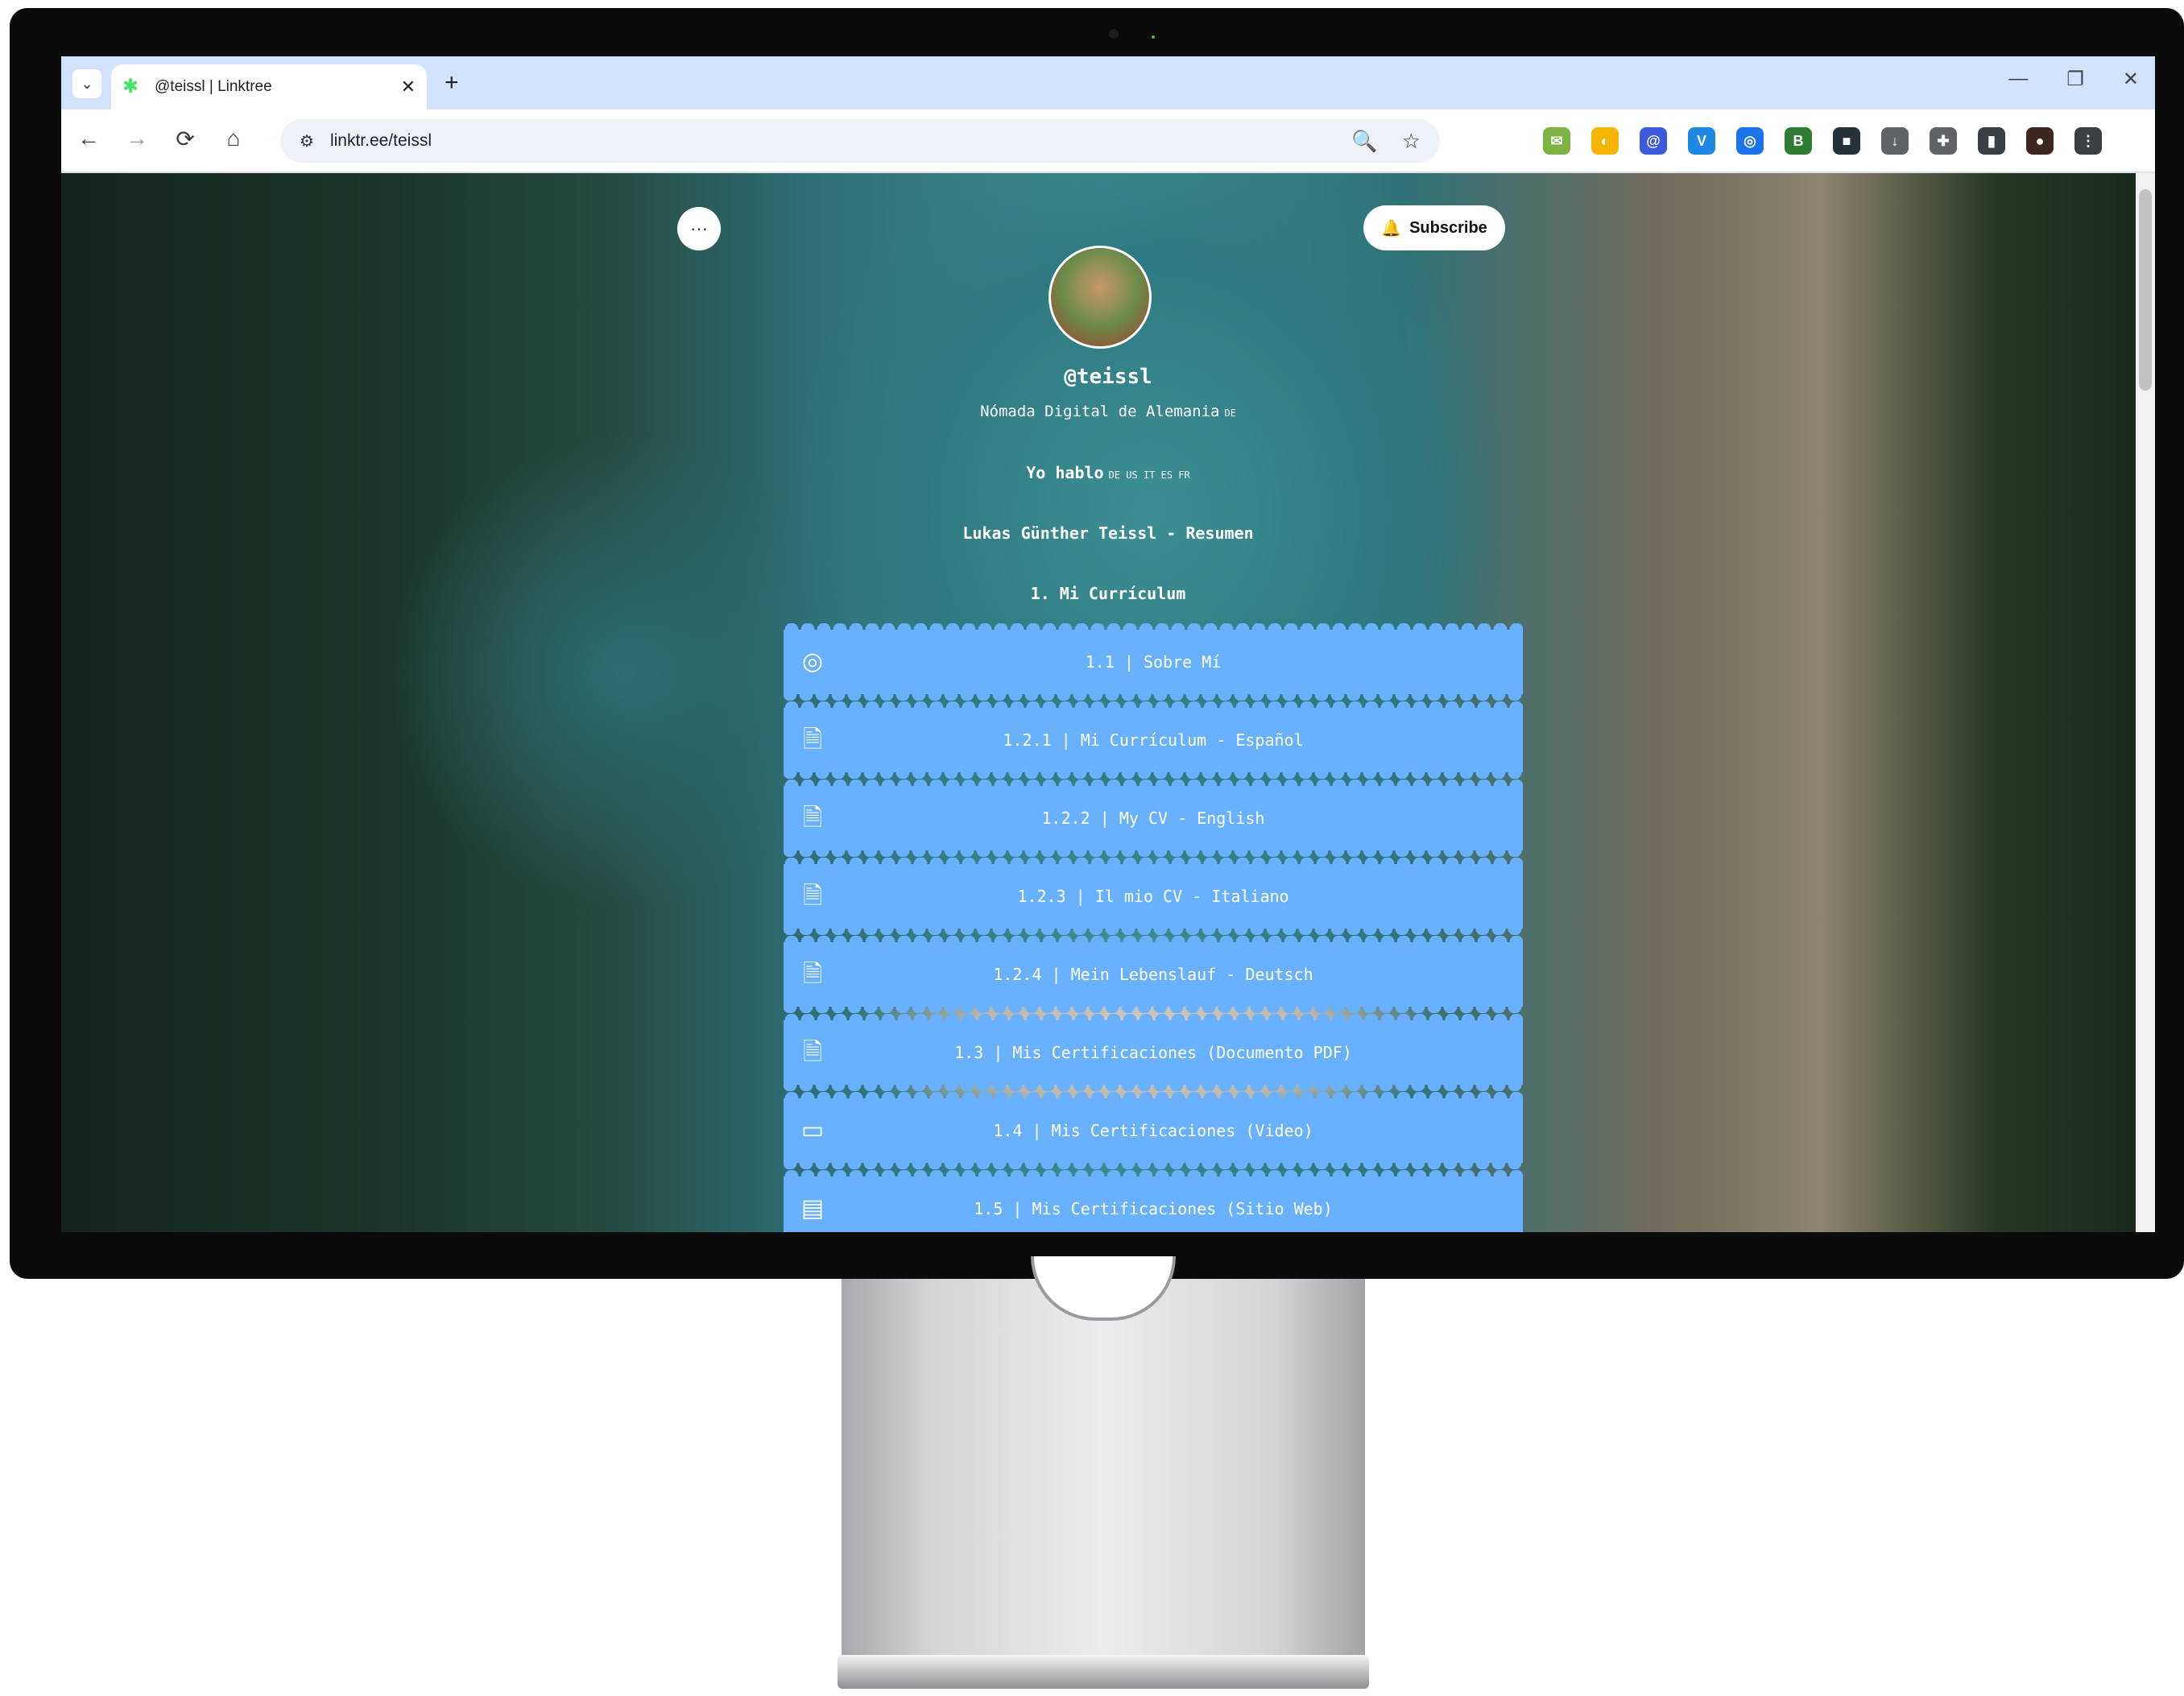 This screenshot has width=2184, height=1696. Describe the element at coordinates (1101, 297) in the screenshot. I see `avatar` at that location.